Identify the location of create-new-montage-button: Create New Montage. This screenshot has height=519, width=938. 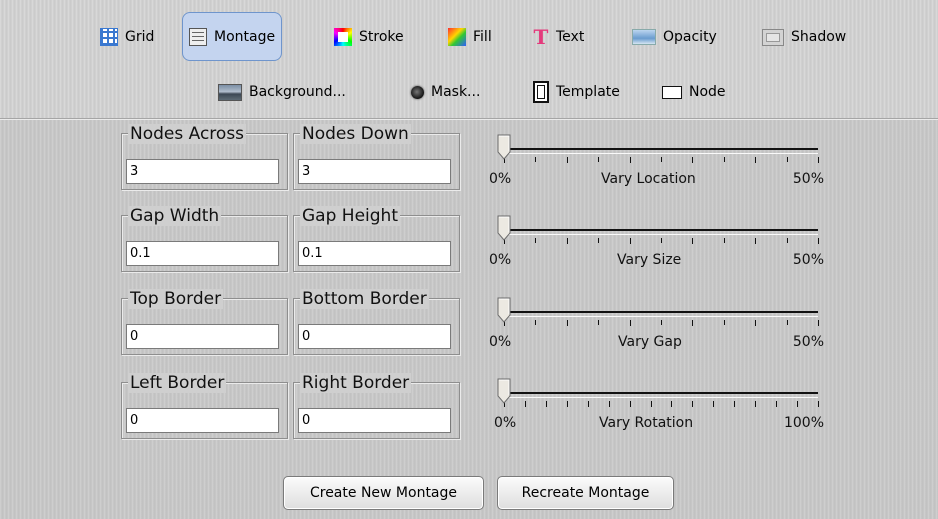
(383, 493).